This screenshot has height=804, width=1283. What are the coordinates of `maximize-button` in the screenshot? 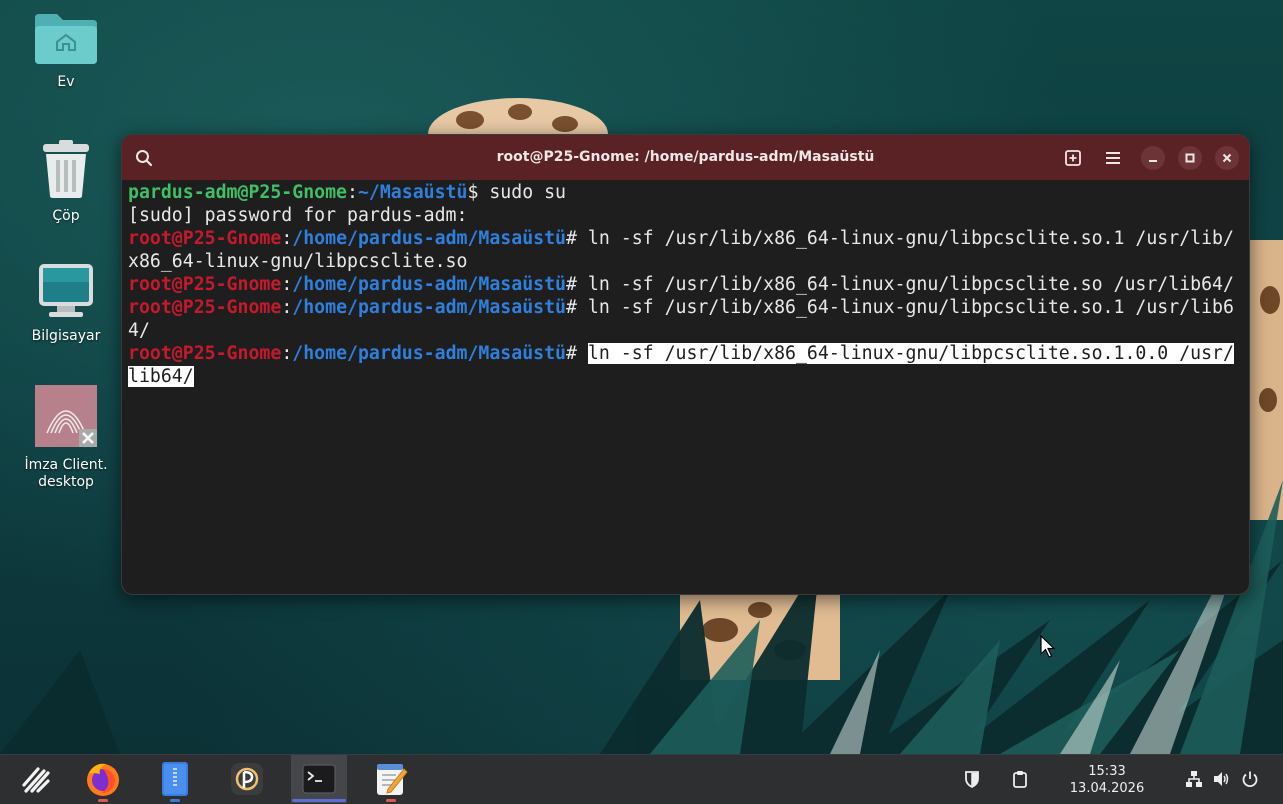 It's located at (1190, 158).